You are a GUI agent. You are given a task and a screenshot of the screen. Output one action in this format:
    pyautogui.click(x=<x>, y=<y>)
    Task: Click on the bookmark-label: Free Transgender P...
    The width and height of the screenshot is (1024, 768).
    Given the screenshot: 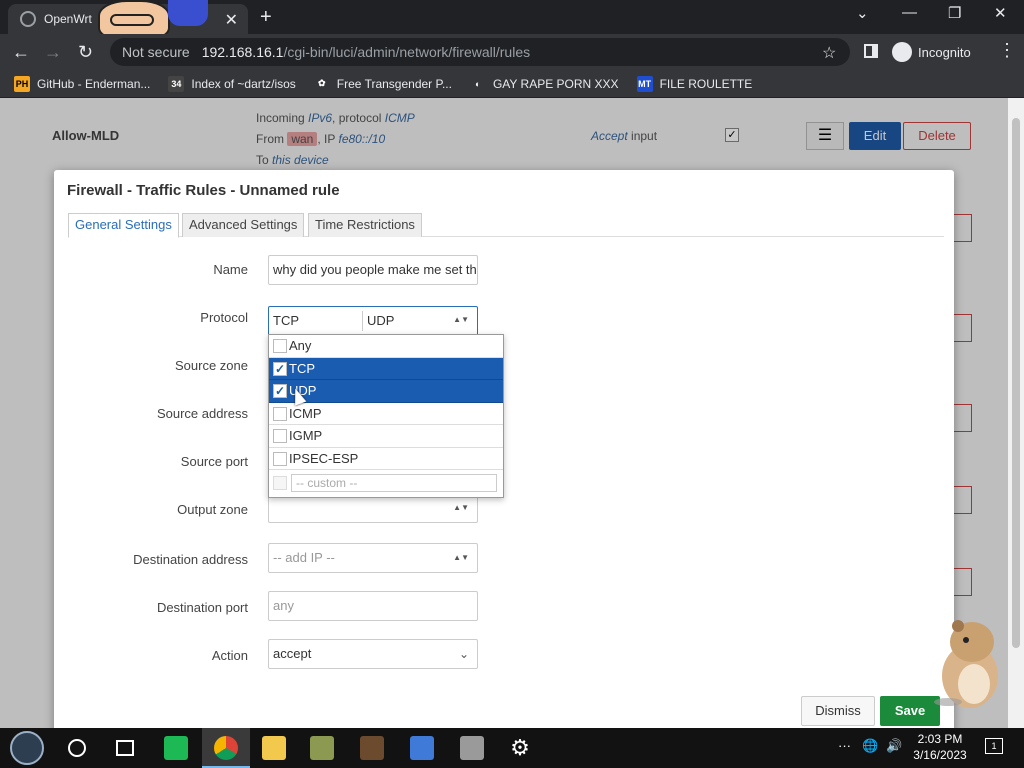 What is the action you would take?
    pyautogui.click(x=394, y=83)
    